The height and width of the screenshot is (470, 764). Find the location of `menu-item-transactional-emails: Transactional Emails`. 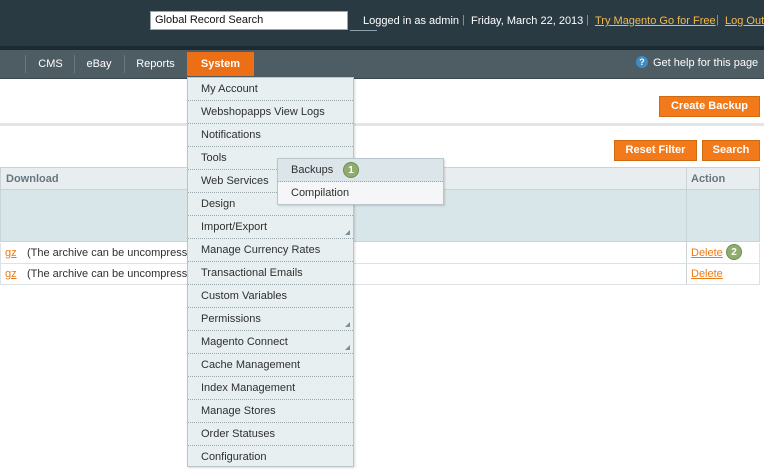

menu-item-transactional-emails: Transactional Emails is located at coordinates (270, 273).